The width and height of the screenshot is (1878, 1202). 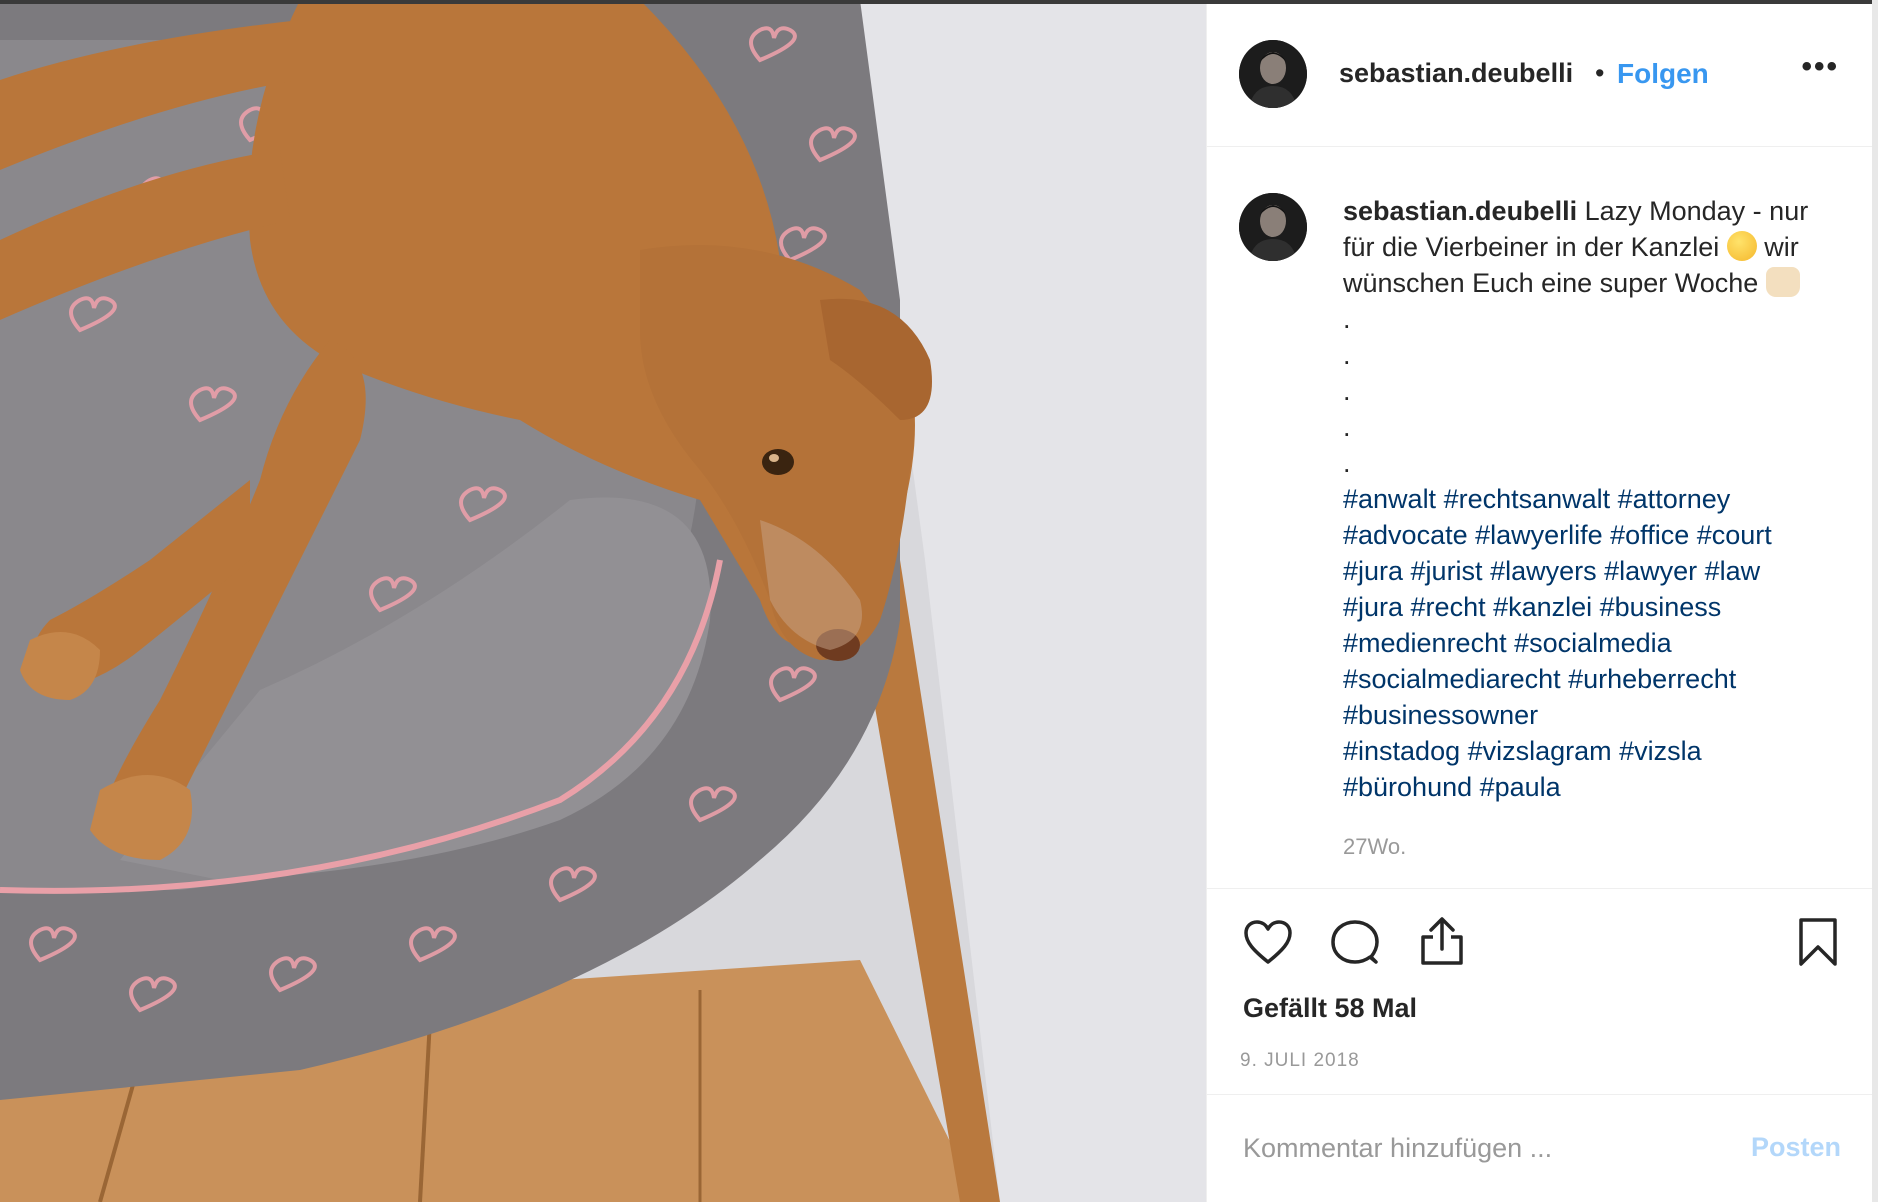 What do you see at coordinates (1663, 74) in the screenshot?
I see `follow-button: Folgen` at bounding box center [1663, 74].